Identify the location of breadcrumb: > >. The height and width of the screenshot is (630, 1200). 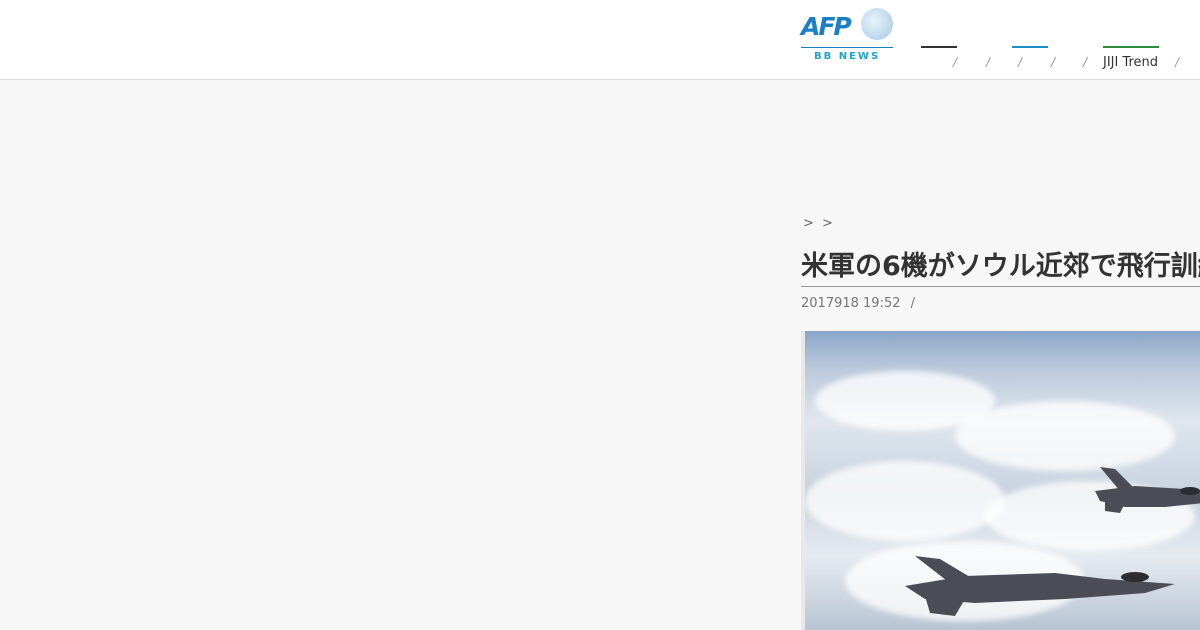
(819, 223).